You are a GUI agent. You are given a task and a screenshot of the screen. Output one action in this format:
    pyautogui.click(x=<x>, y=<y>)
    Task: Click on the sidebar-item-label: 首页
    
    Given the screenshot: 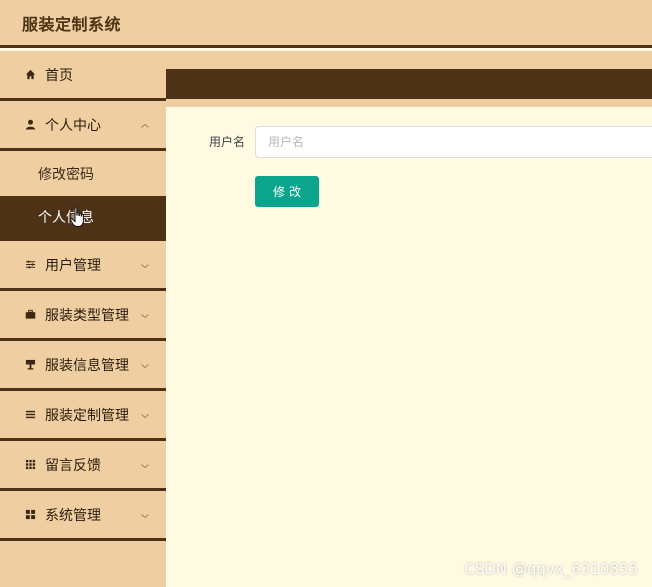 What is the action you would take?
    pyautogui.click(x=59, y=75)
    